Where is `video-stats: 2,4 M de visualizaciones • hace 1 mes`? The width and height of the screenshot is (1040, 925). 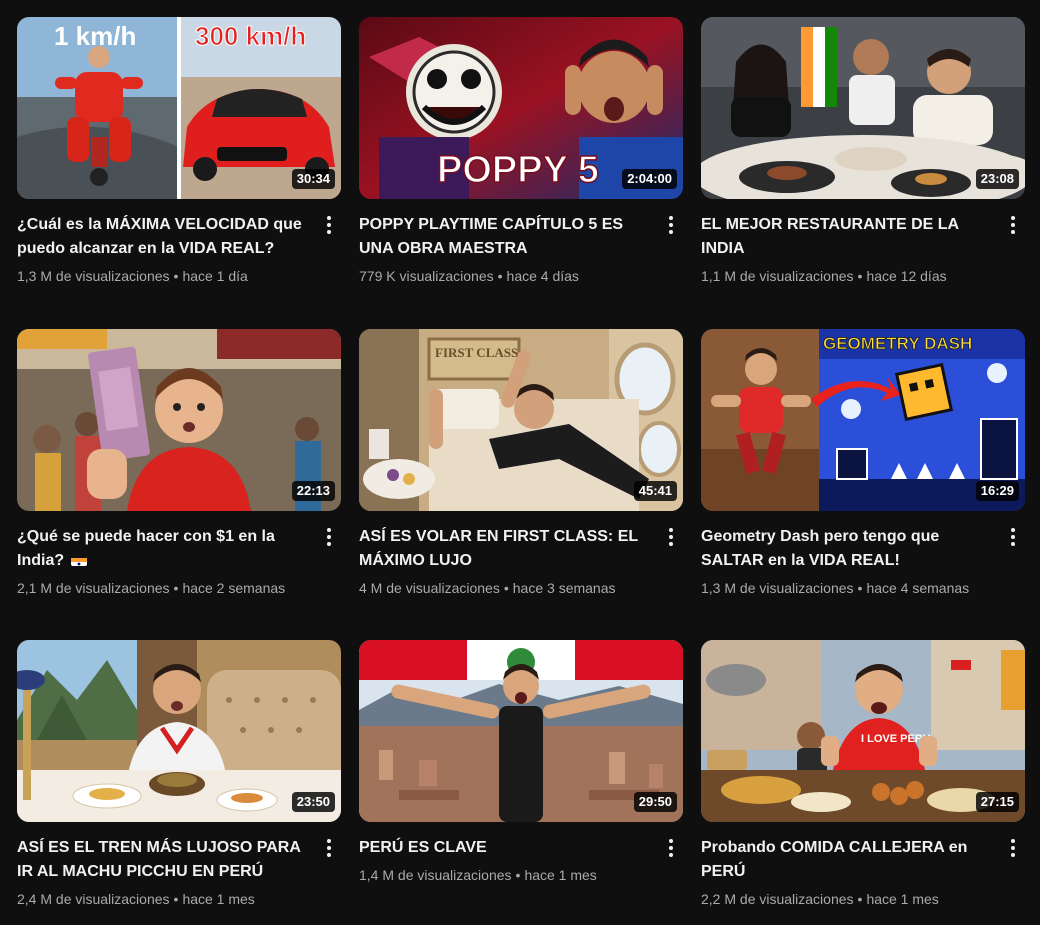 video-stats: 2,4 M de visualizaciones • hace 1 mes is located at coordinates (161, 899).